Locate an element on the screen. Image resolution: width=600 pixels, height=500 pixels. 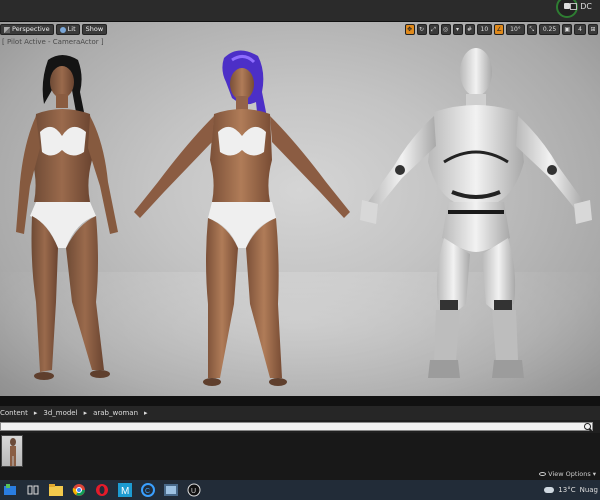
file-explorer-icon is located at coordinates (56, 490).